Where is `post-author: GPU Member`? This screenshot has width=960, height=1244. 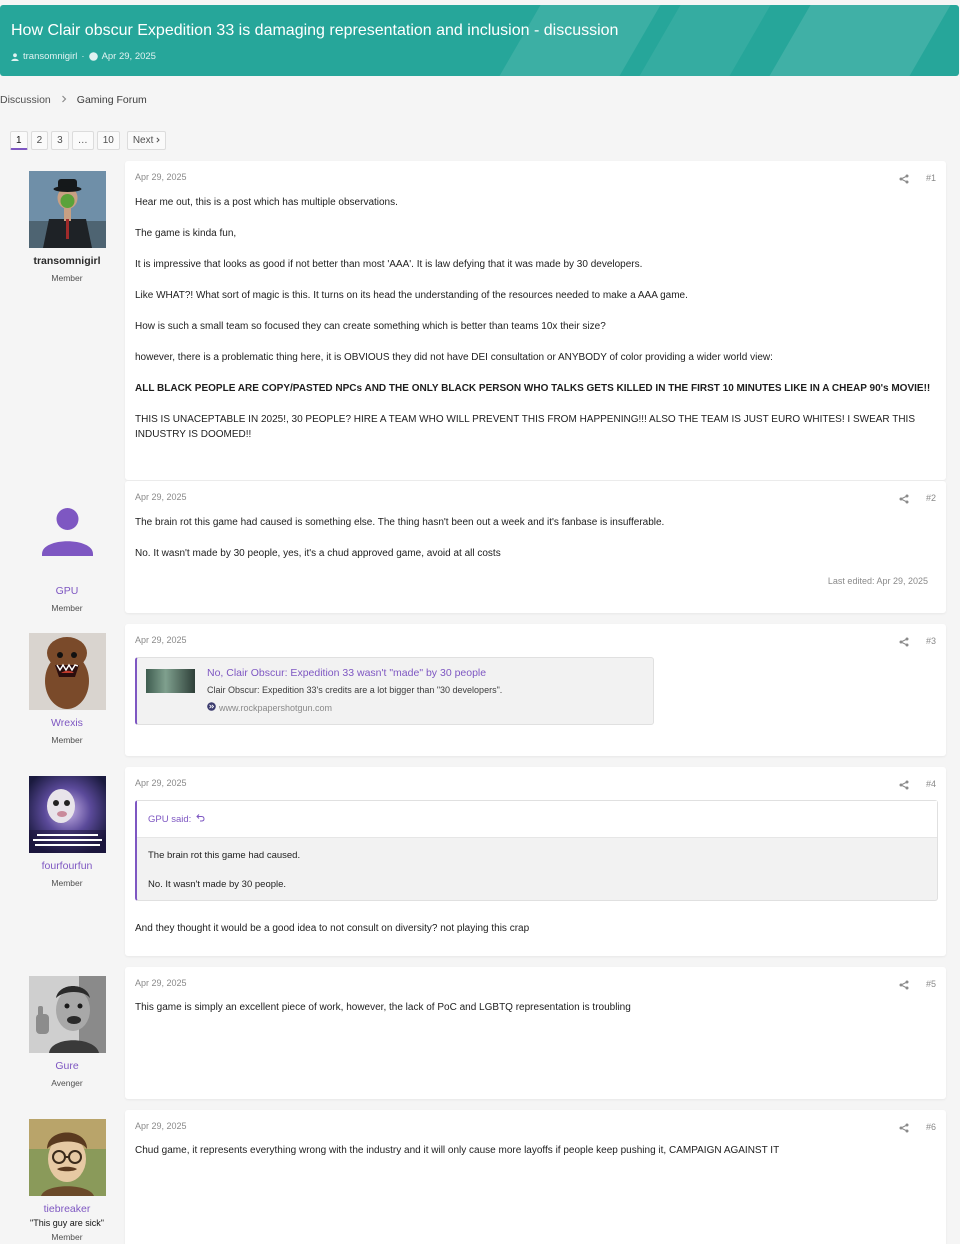 post-author: GPU Member is located at coordinates (67, 557).